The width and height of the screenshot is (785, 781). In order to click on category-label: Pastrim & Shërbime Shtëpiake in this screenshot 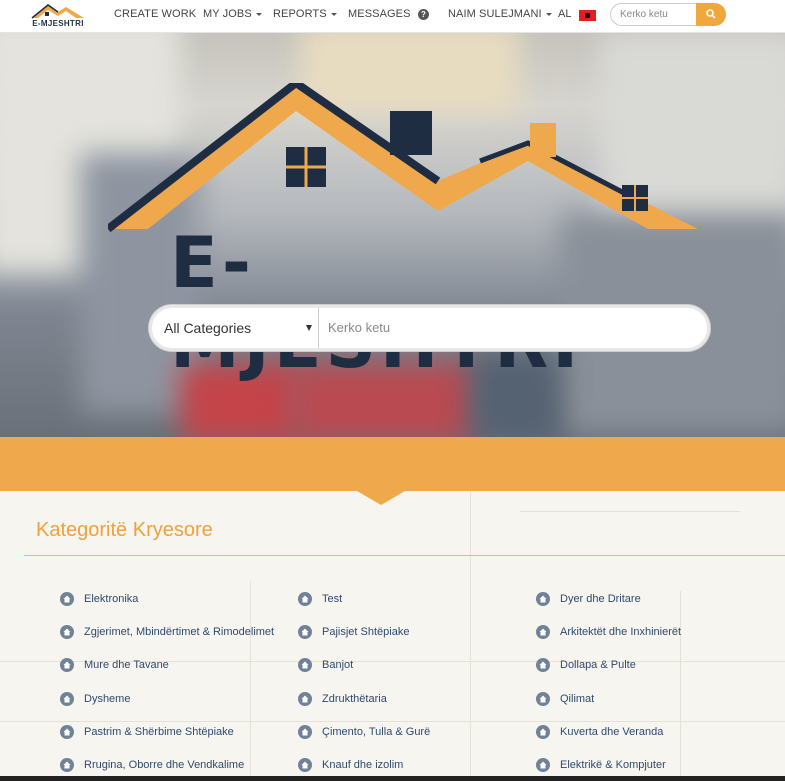, I will do `click(159, 732)`.